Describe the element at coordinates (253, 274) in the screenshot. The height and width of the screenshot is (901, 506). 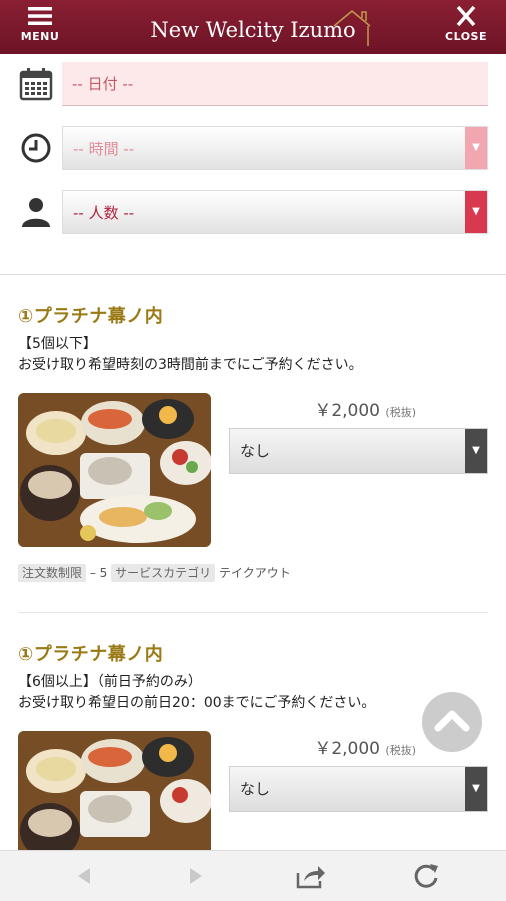
I see `section-divider` at that location.